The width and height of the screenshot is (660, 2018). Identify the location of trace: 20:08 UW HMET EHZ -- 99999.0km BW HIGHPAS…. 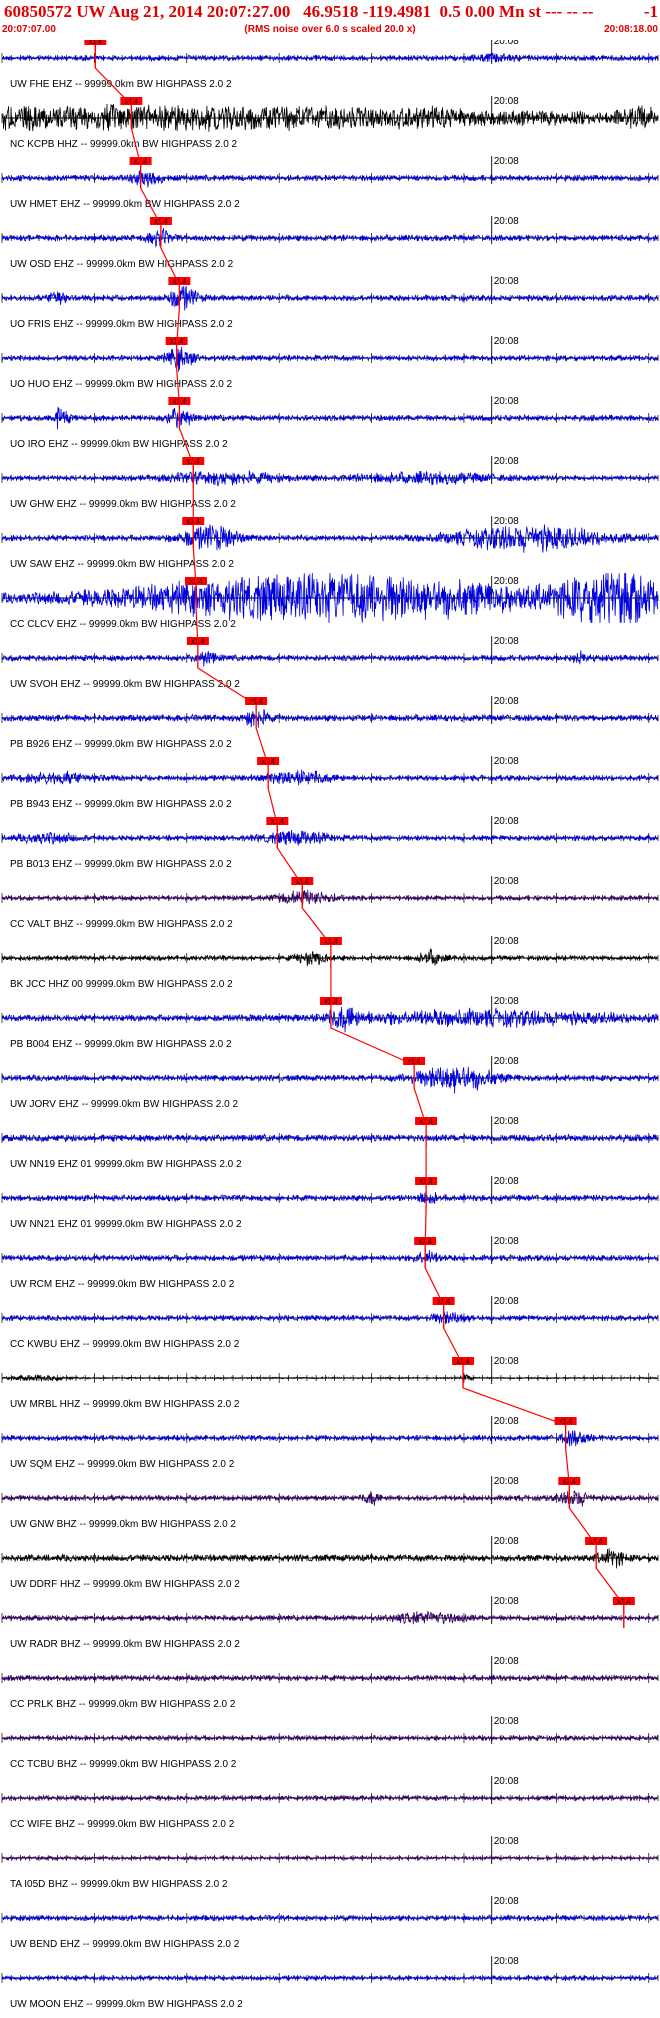
(330, 183).